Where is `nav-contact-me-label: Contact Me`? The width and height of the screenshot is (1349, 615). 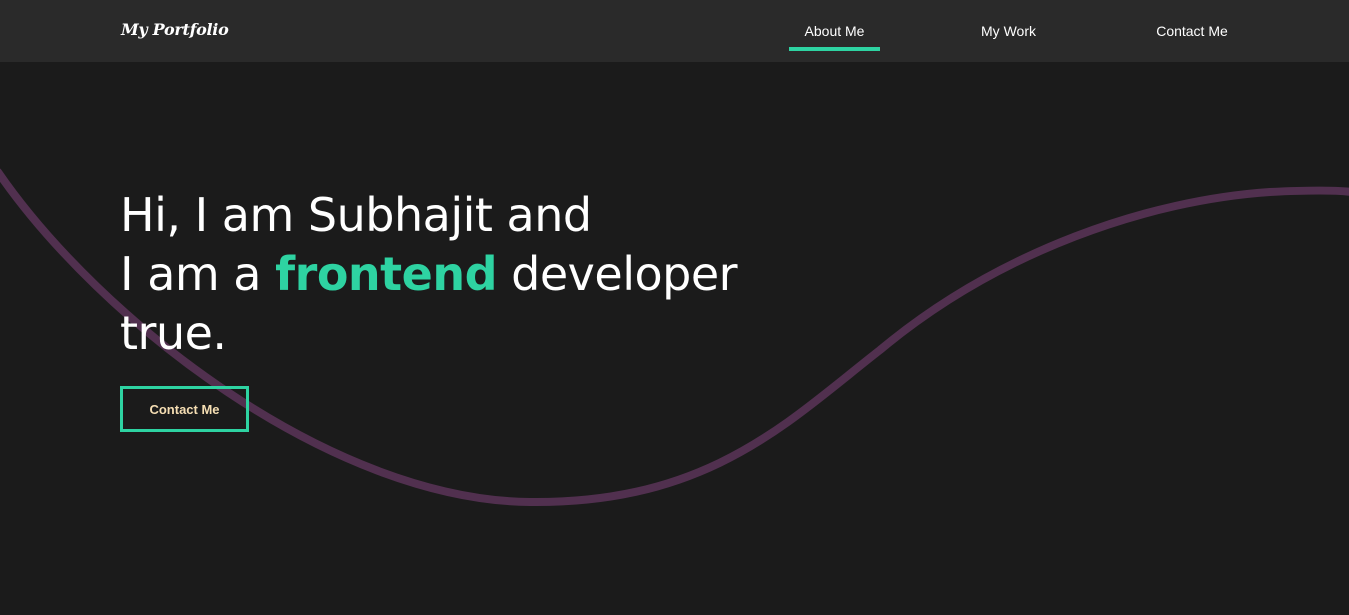
nav-contact-me-label: Contact Me is located at coordinates (1192, 30).